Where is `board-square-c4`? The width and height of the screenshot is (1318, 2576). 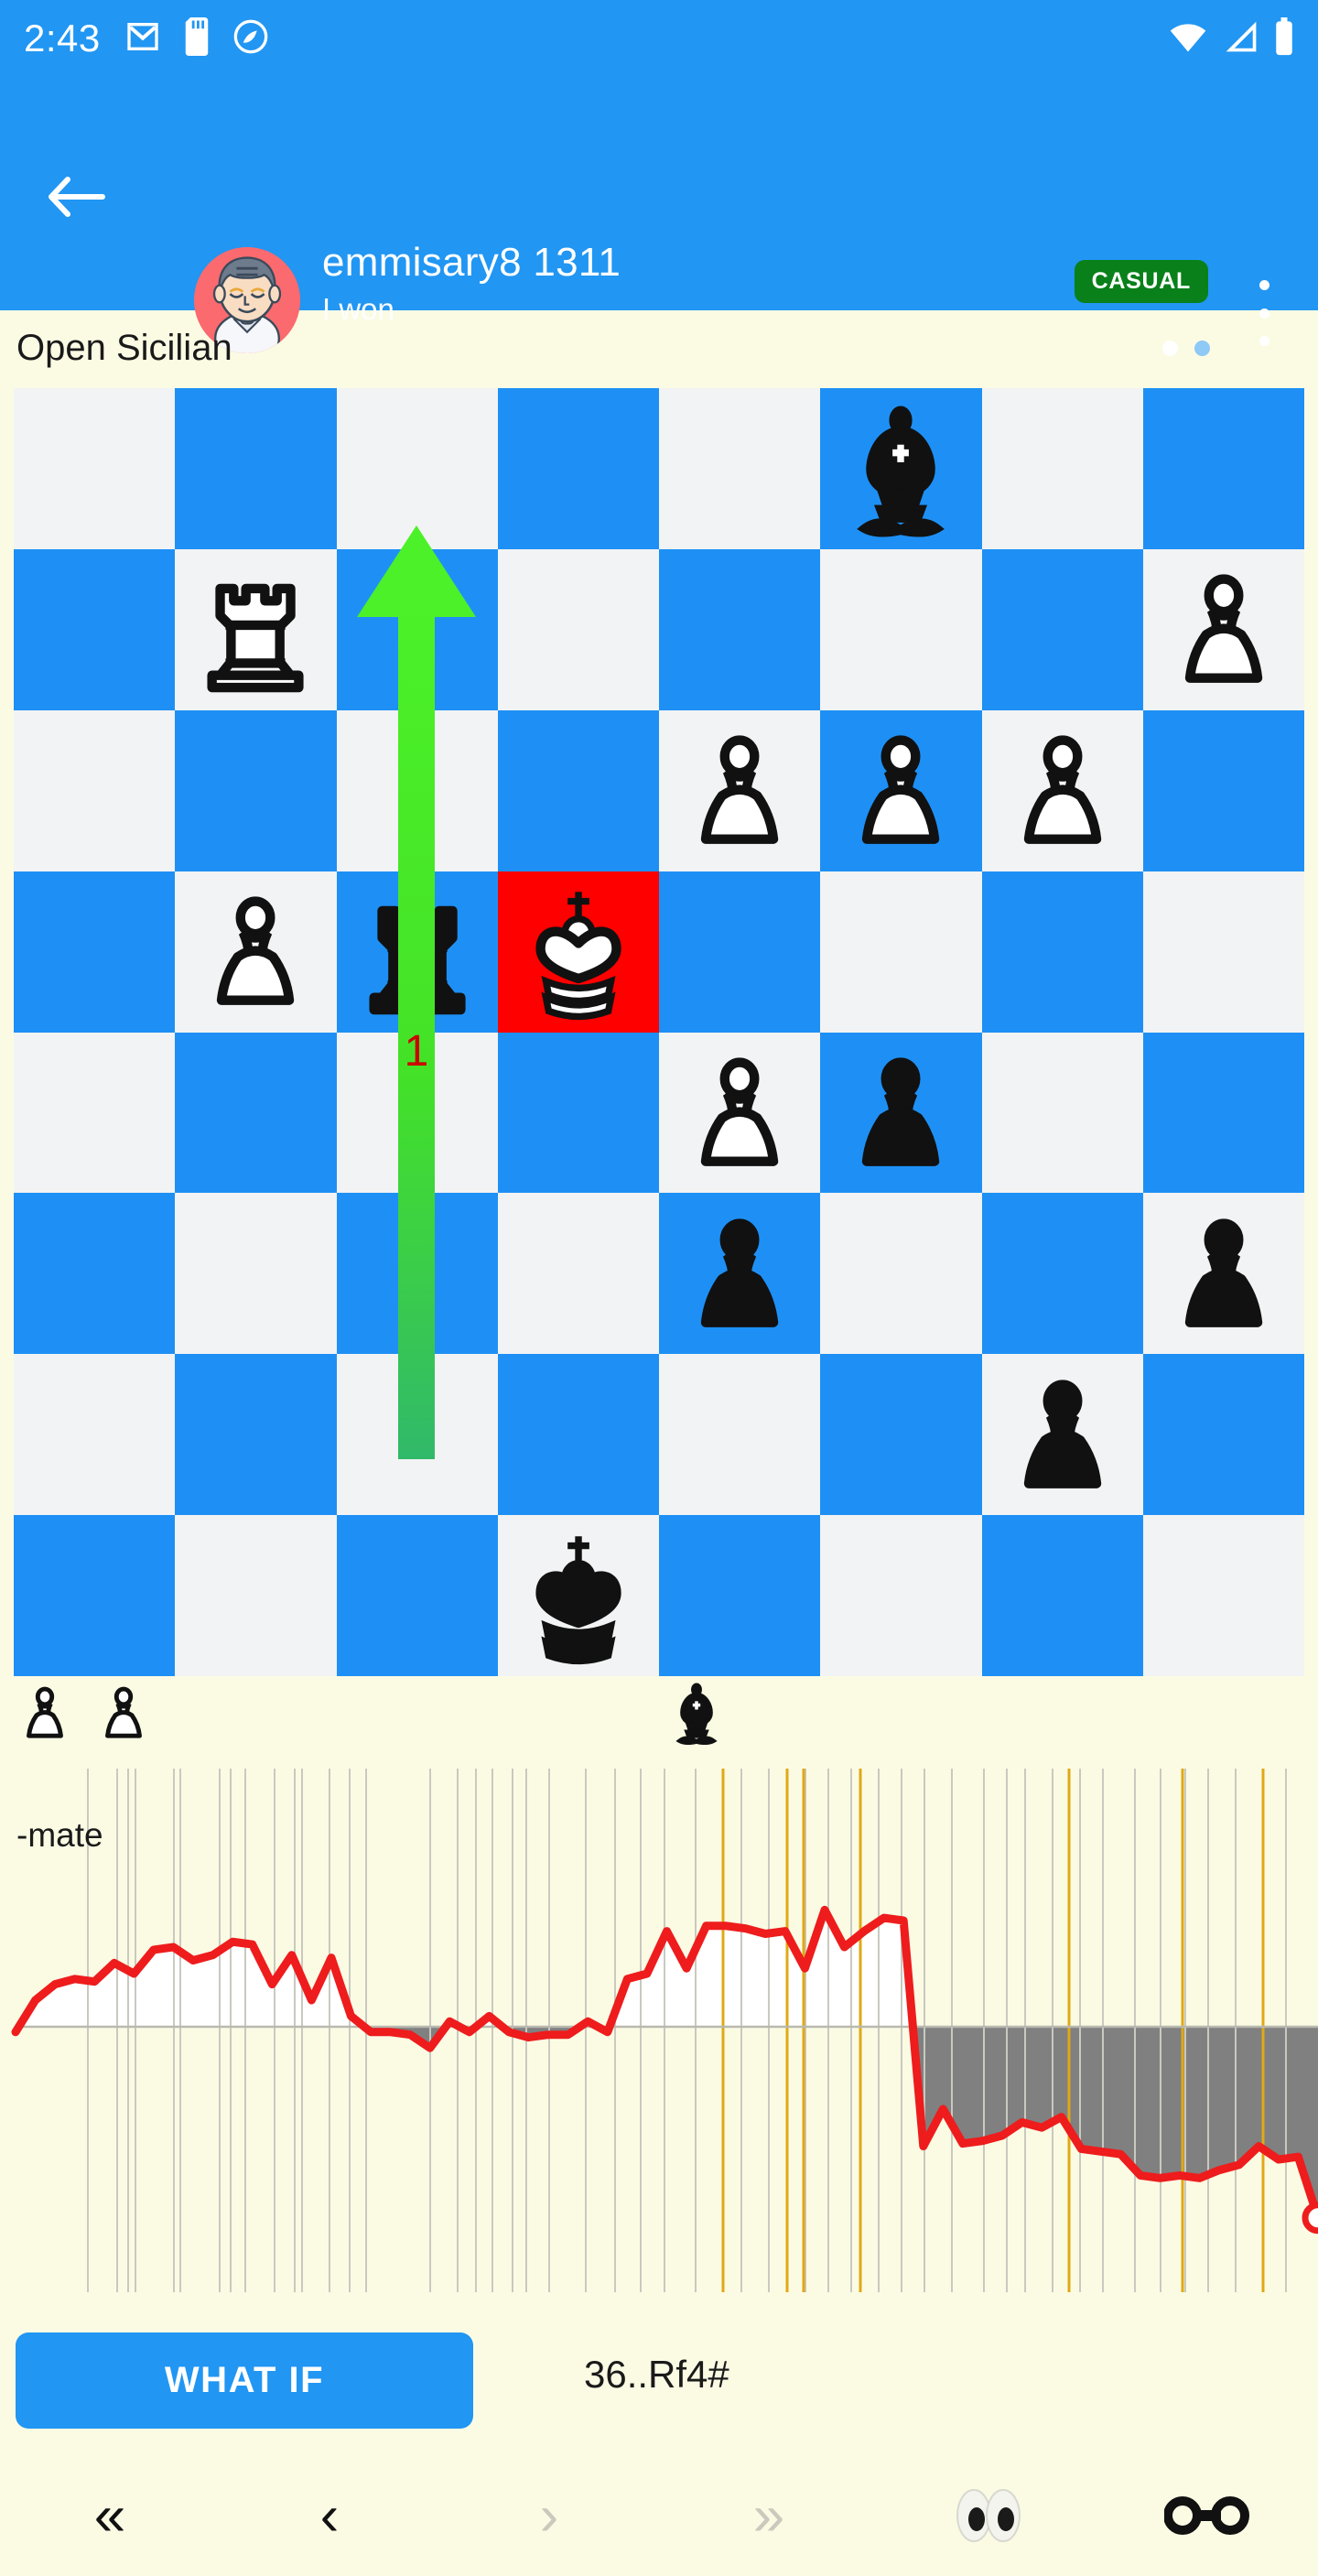
board-square-c4 is located at coordinates (417, 1113).